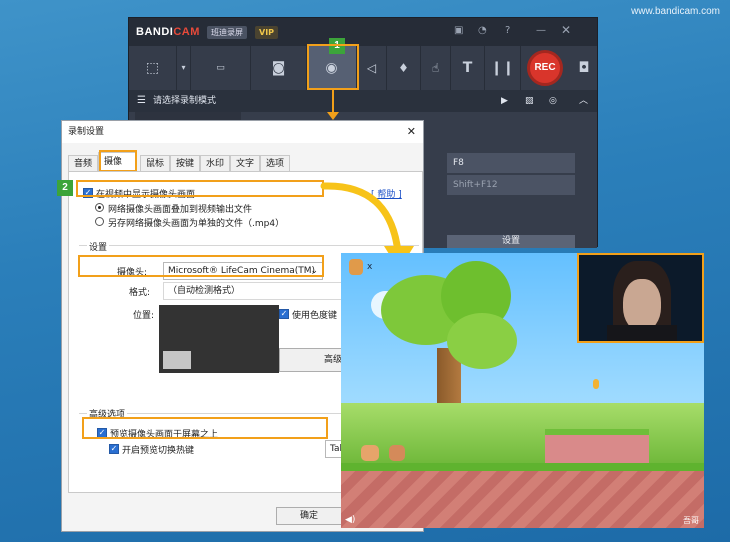  What do you see at coordinates (511, 241) in the screenshot?
I see `settings-button: 设置` at bounding box center [511, 241].